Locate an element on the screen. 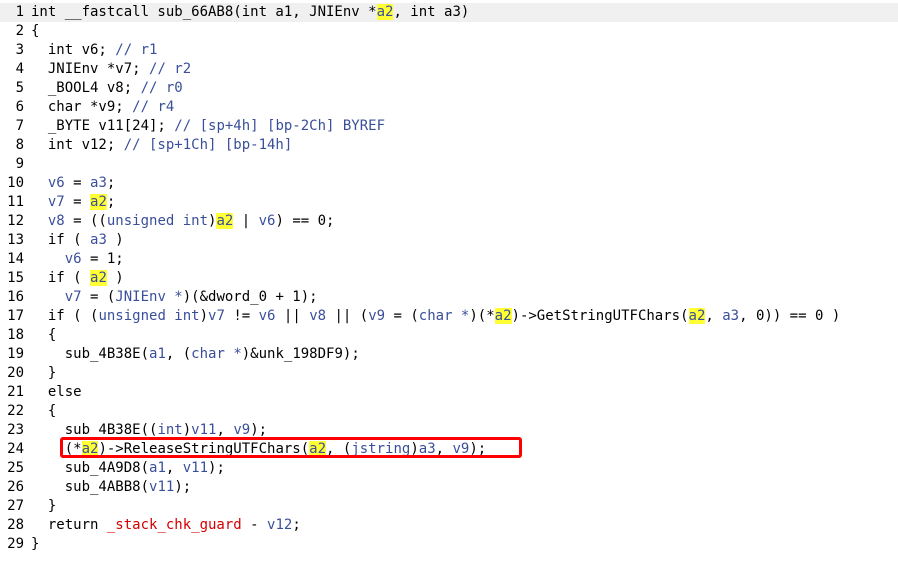 The width and height of the screenshot is (898, 561). code-token: if ( ( is located at coordinates (65, 316).